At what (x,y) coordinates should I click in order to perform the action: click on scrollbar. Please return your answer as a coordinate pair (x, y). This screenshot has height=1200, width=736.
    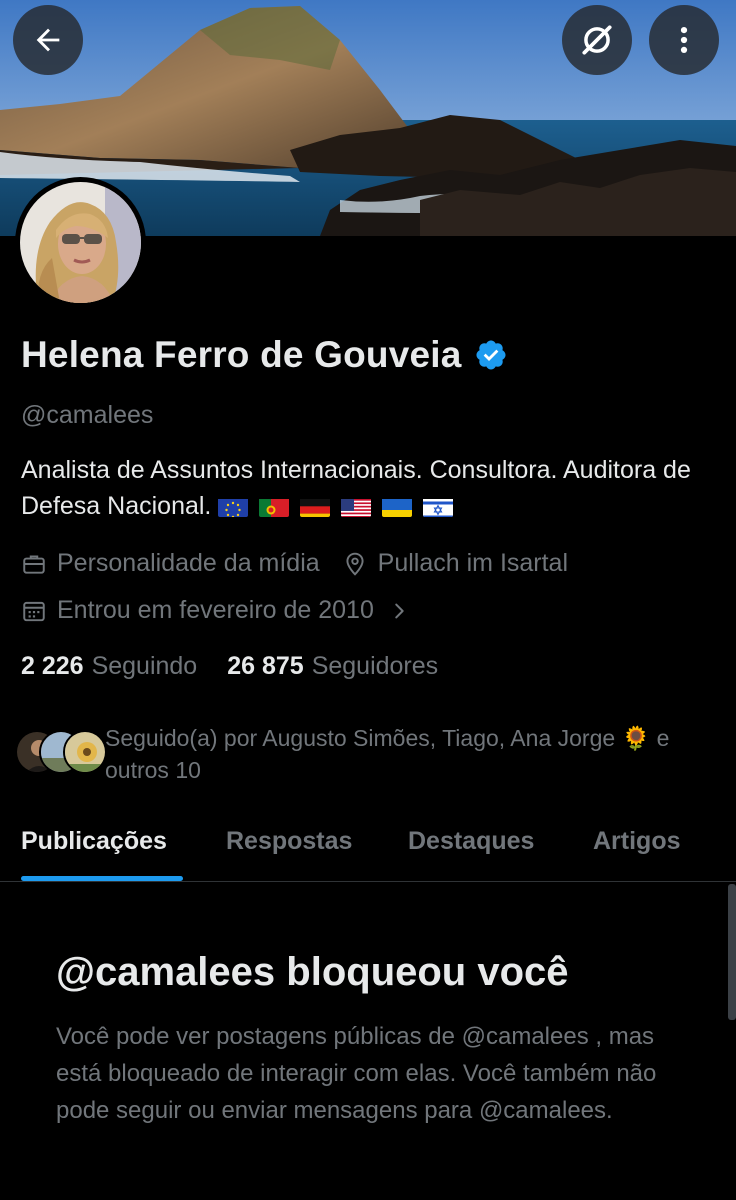
    Looking at the image, I should click on (732, 952).